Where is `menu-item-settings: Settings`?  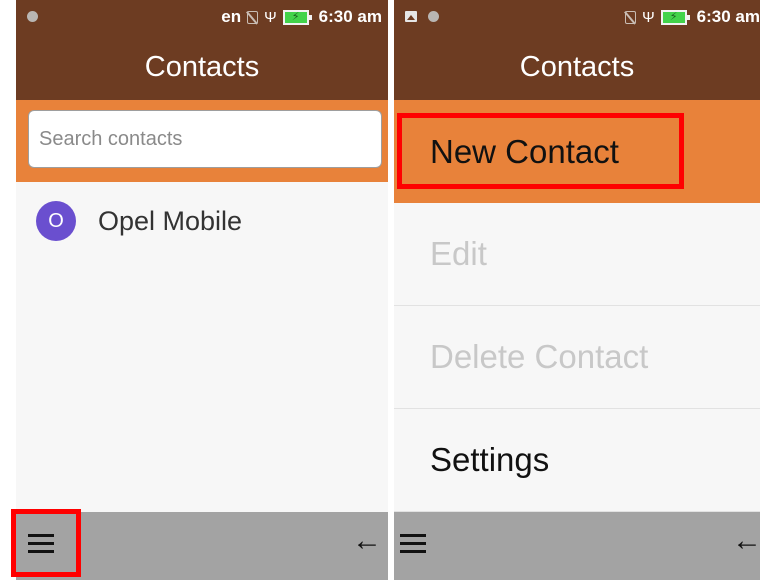
menu-item-settings: Settings is located at coordinates (577, 460).